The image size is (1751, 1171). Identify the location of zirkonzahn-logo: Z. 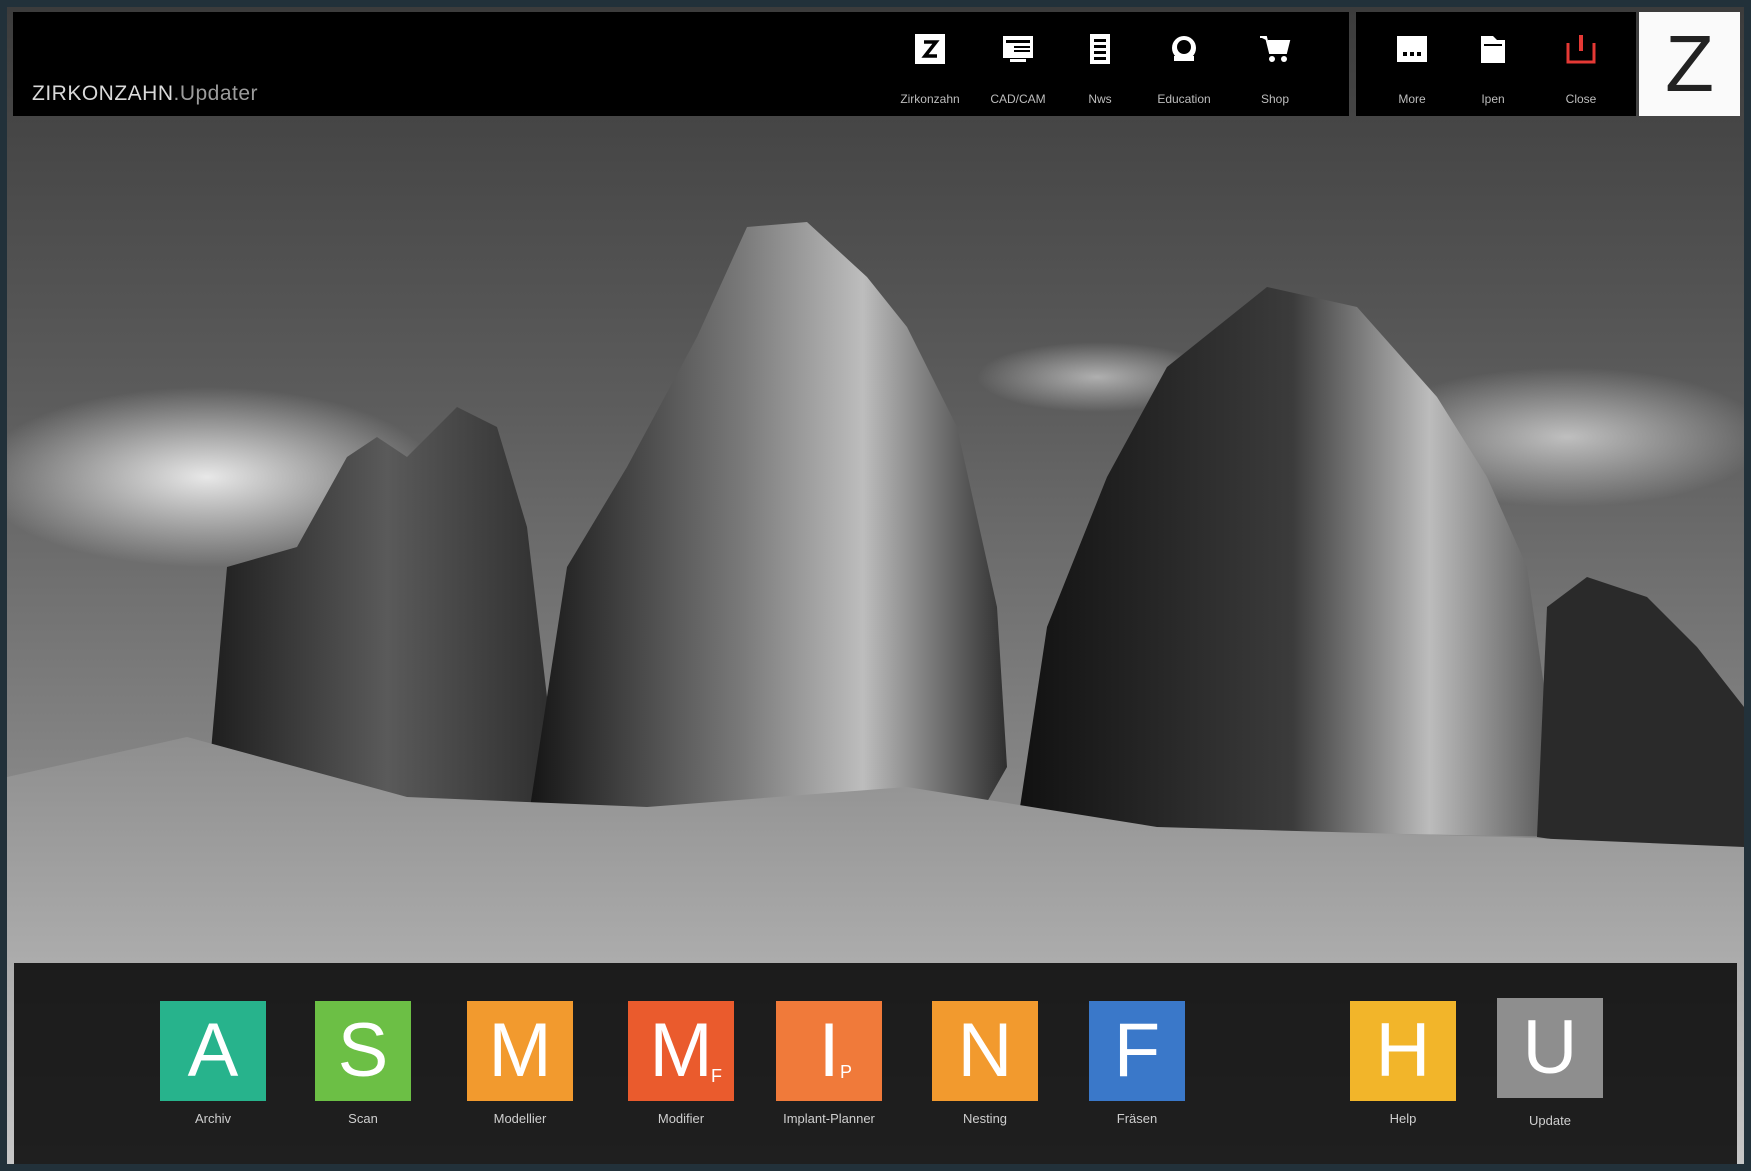
(1689, 64).